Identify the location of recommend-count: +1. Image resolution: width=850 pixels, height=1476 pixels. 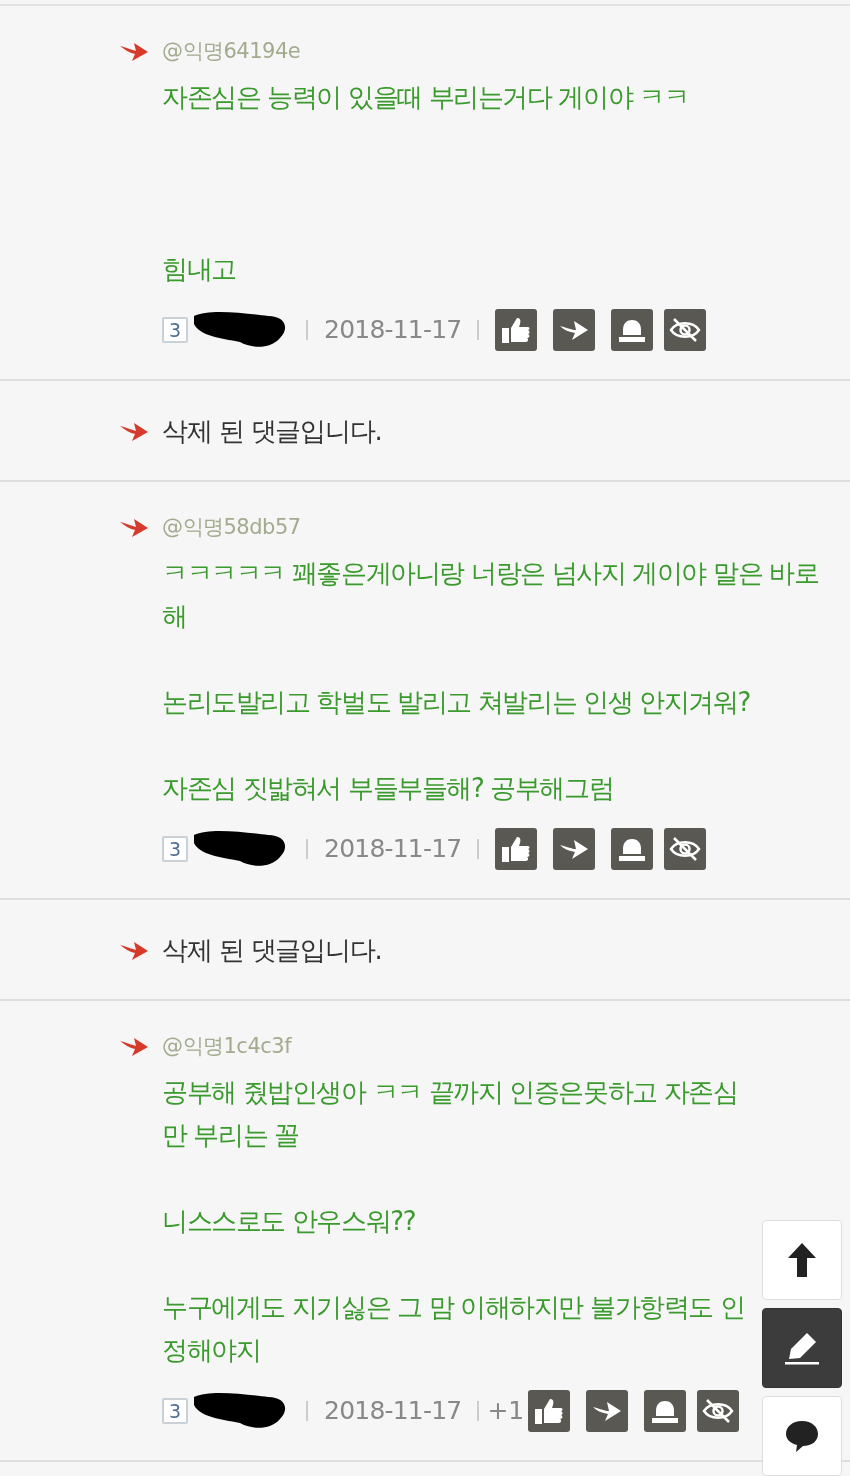
(506, 1411).